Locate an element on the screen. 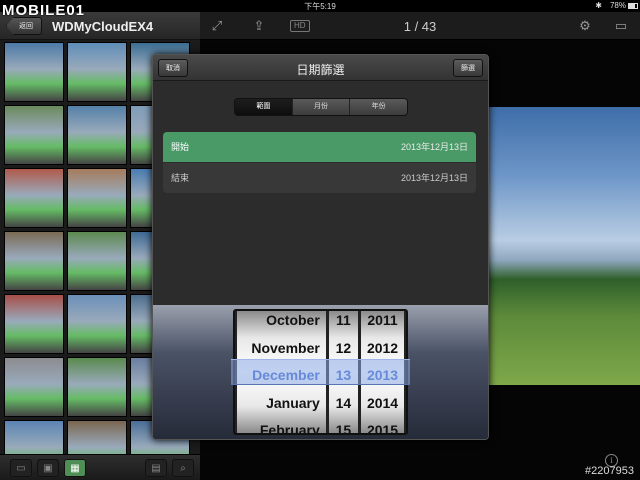 The width and height of the screenshot is (640, 480). back-button: 返回 is located at coordinates (24, 26).